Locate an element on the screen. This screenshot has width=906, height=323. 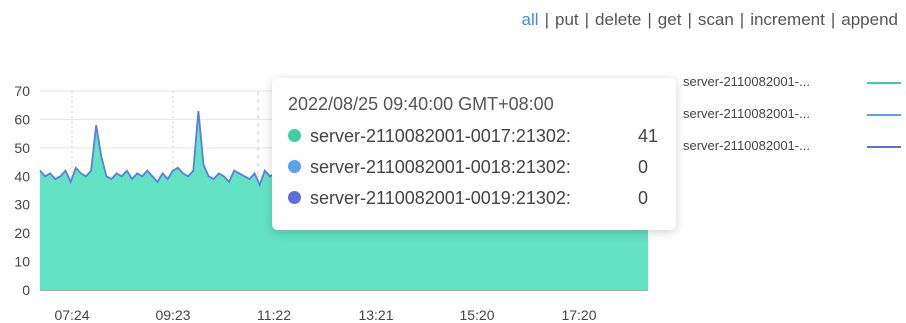
y-tick-label: 20 is located at coordinates (22, 233).